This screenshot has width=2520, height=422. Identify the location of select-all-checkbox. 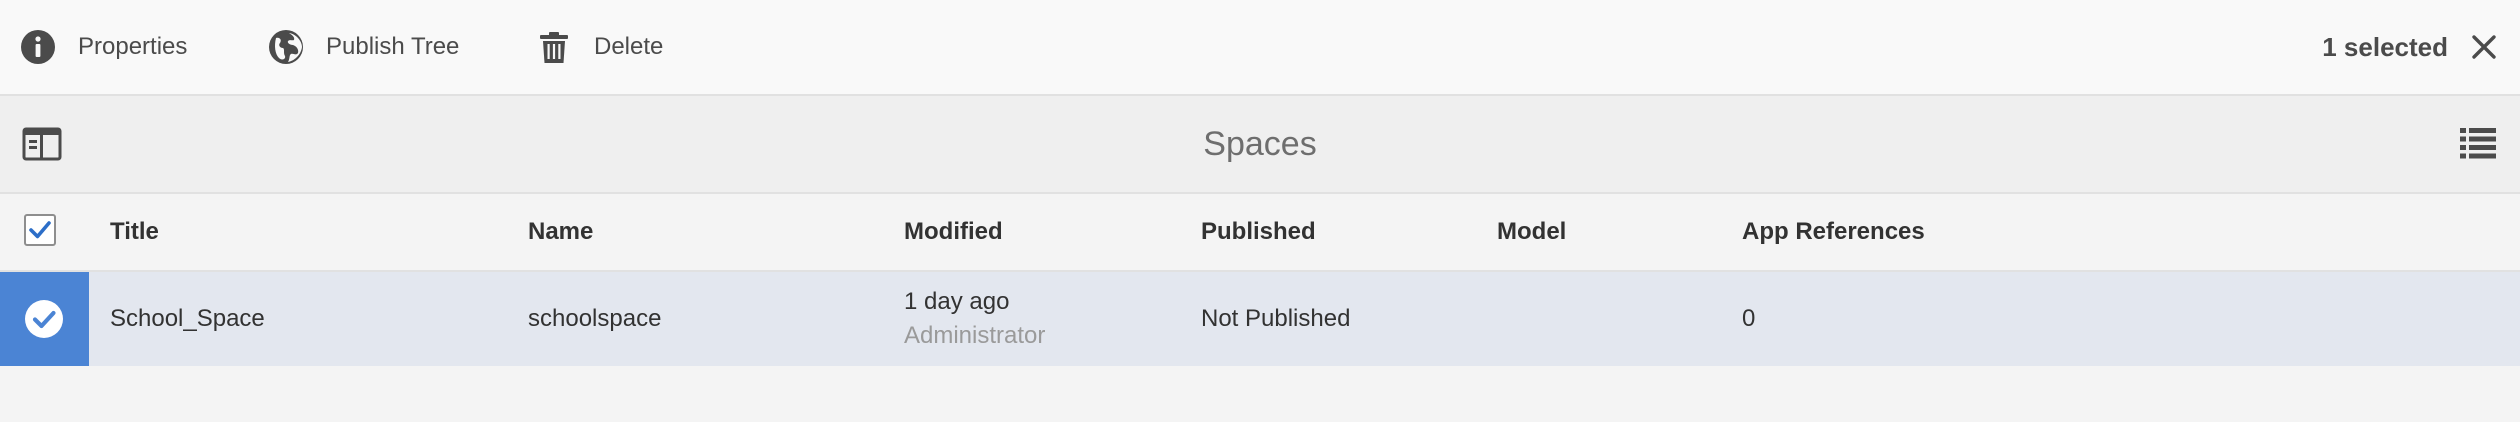
(40, 230).